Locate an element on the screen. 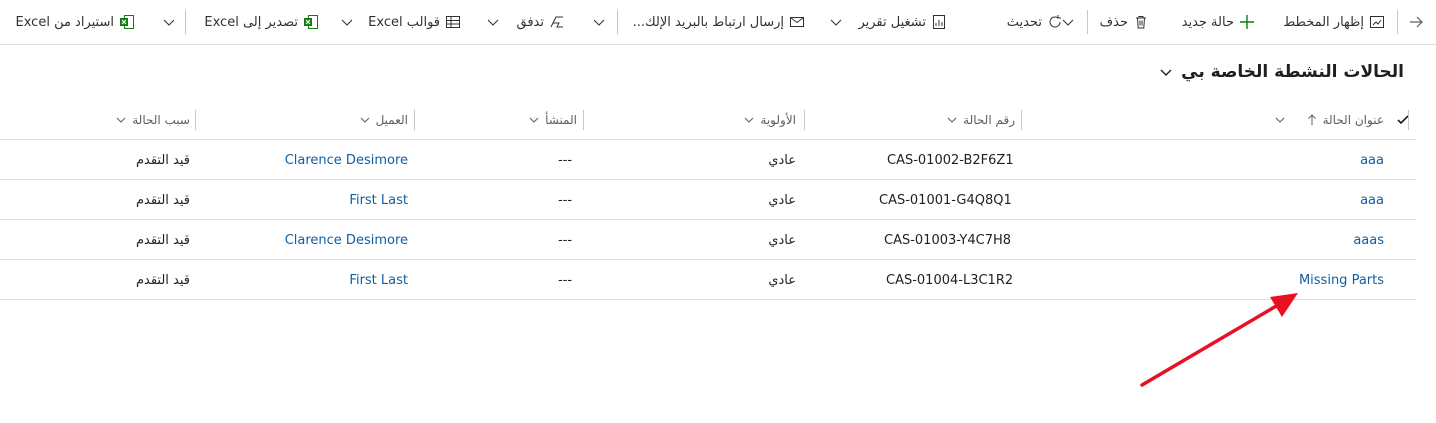 The height and width of the screenshot is (423, 1436). excel-templates-button: قوالب Excel is located at coordinates (415, 22).